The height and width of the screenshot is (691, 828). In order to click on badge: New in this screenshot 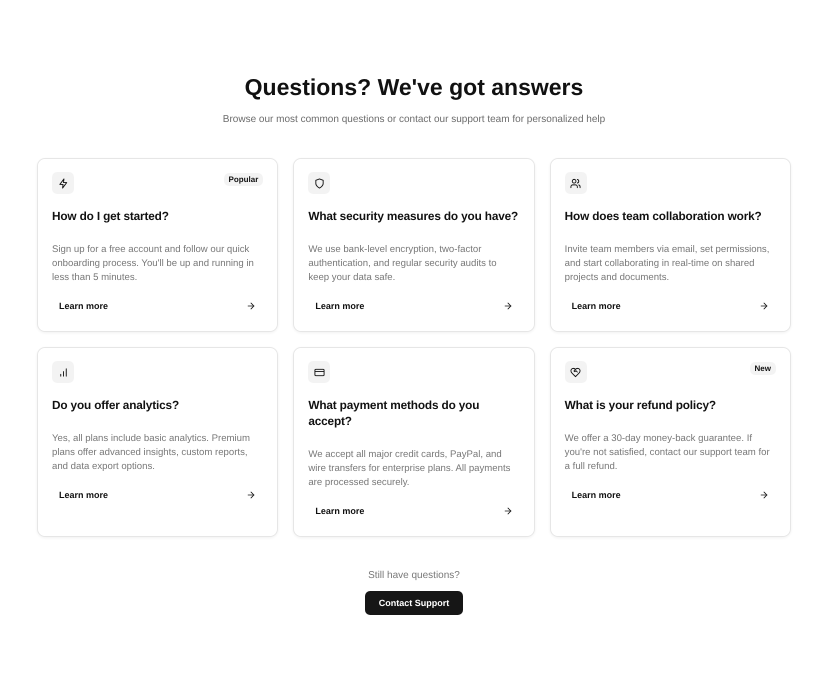, I will do `click(763, 368)`.